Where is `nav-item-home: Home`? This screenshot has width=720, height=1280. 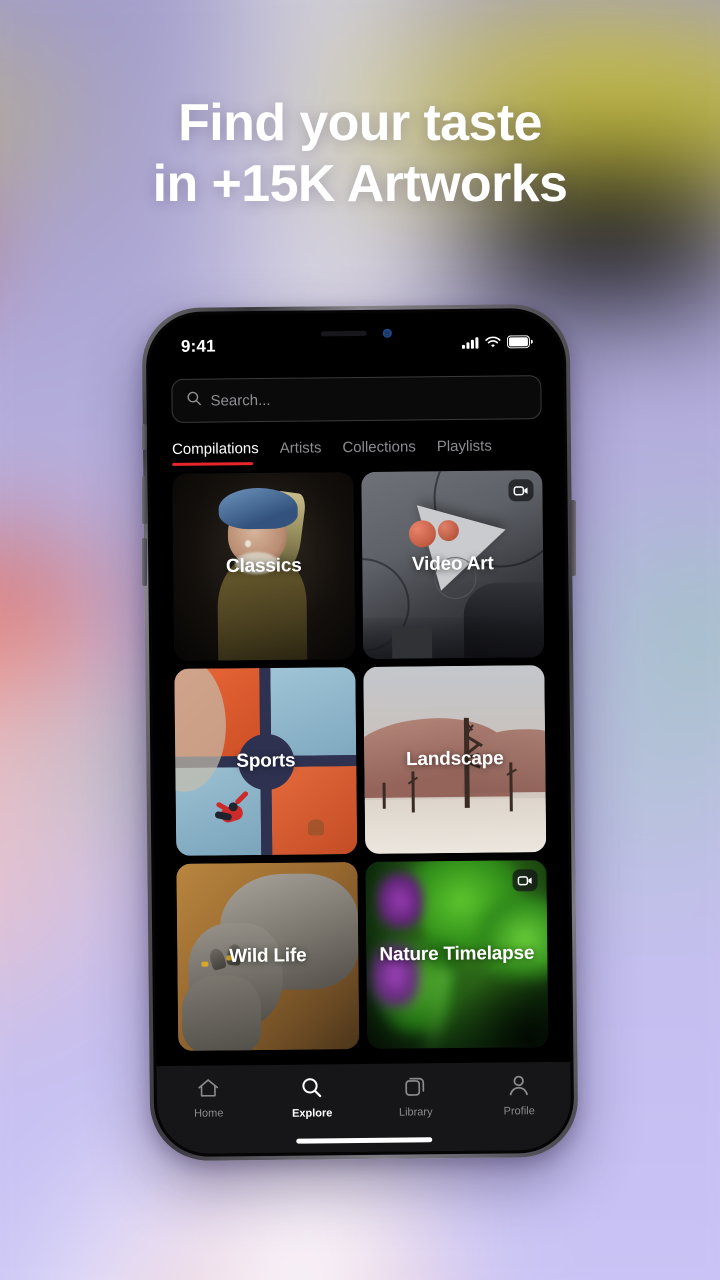
nav-item-home: Home is located at coordinates (209, 1098).